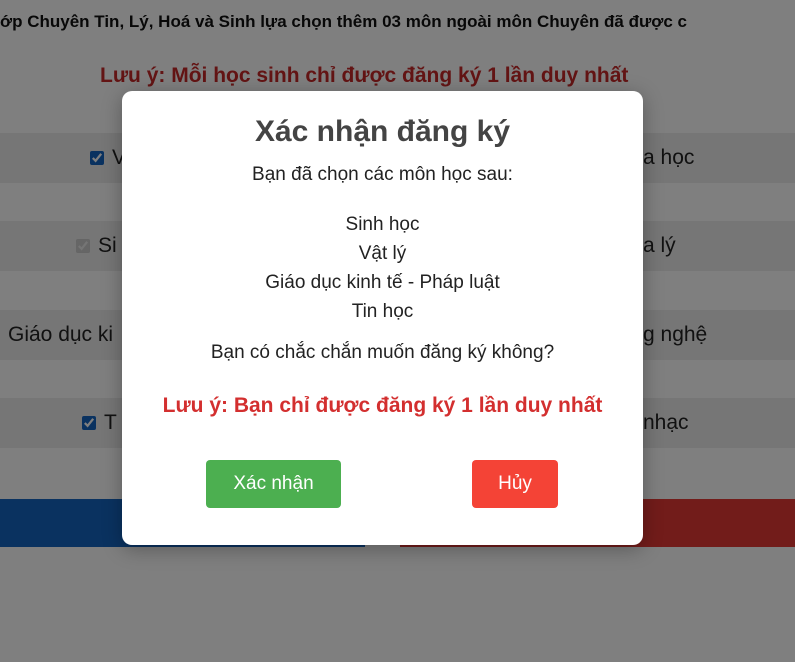 The image size is (795, 662). I want to click on dialog-intro: Bạn đã chọn các môn học sau:, so click(382, 174).